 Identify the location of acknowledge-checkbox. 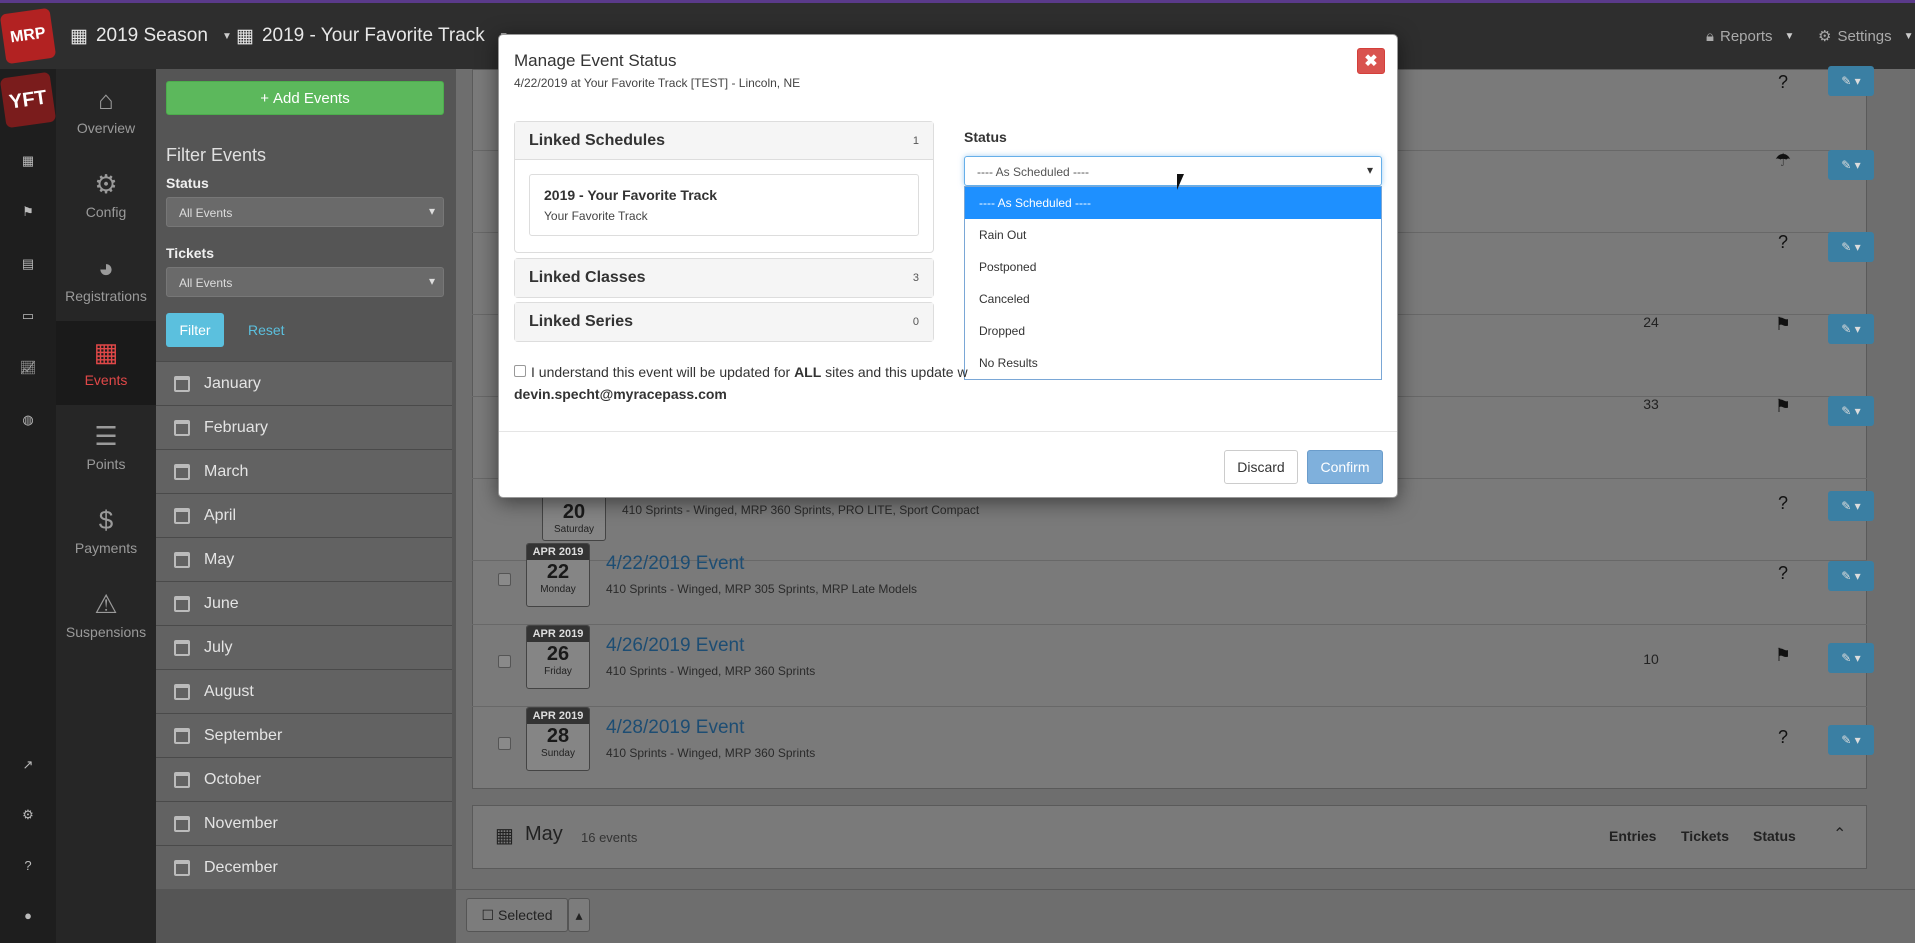
(520, 371).